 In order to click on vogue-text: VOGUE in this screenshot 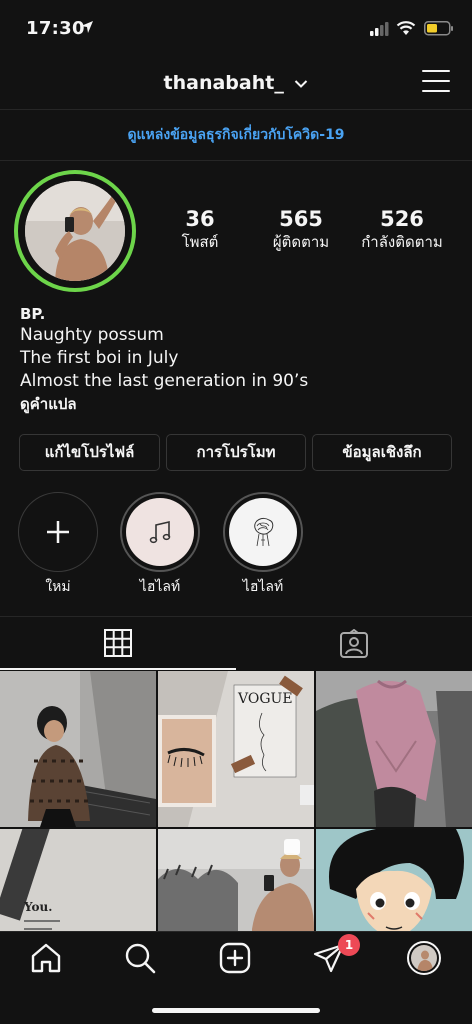, I will do `click(265, 699)`.